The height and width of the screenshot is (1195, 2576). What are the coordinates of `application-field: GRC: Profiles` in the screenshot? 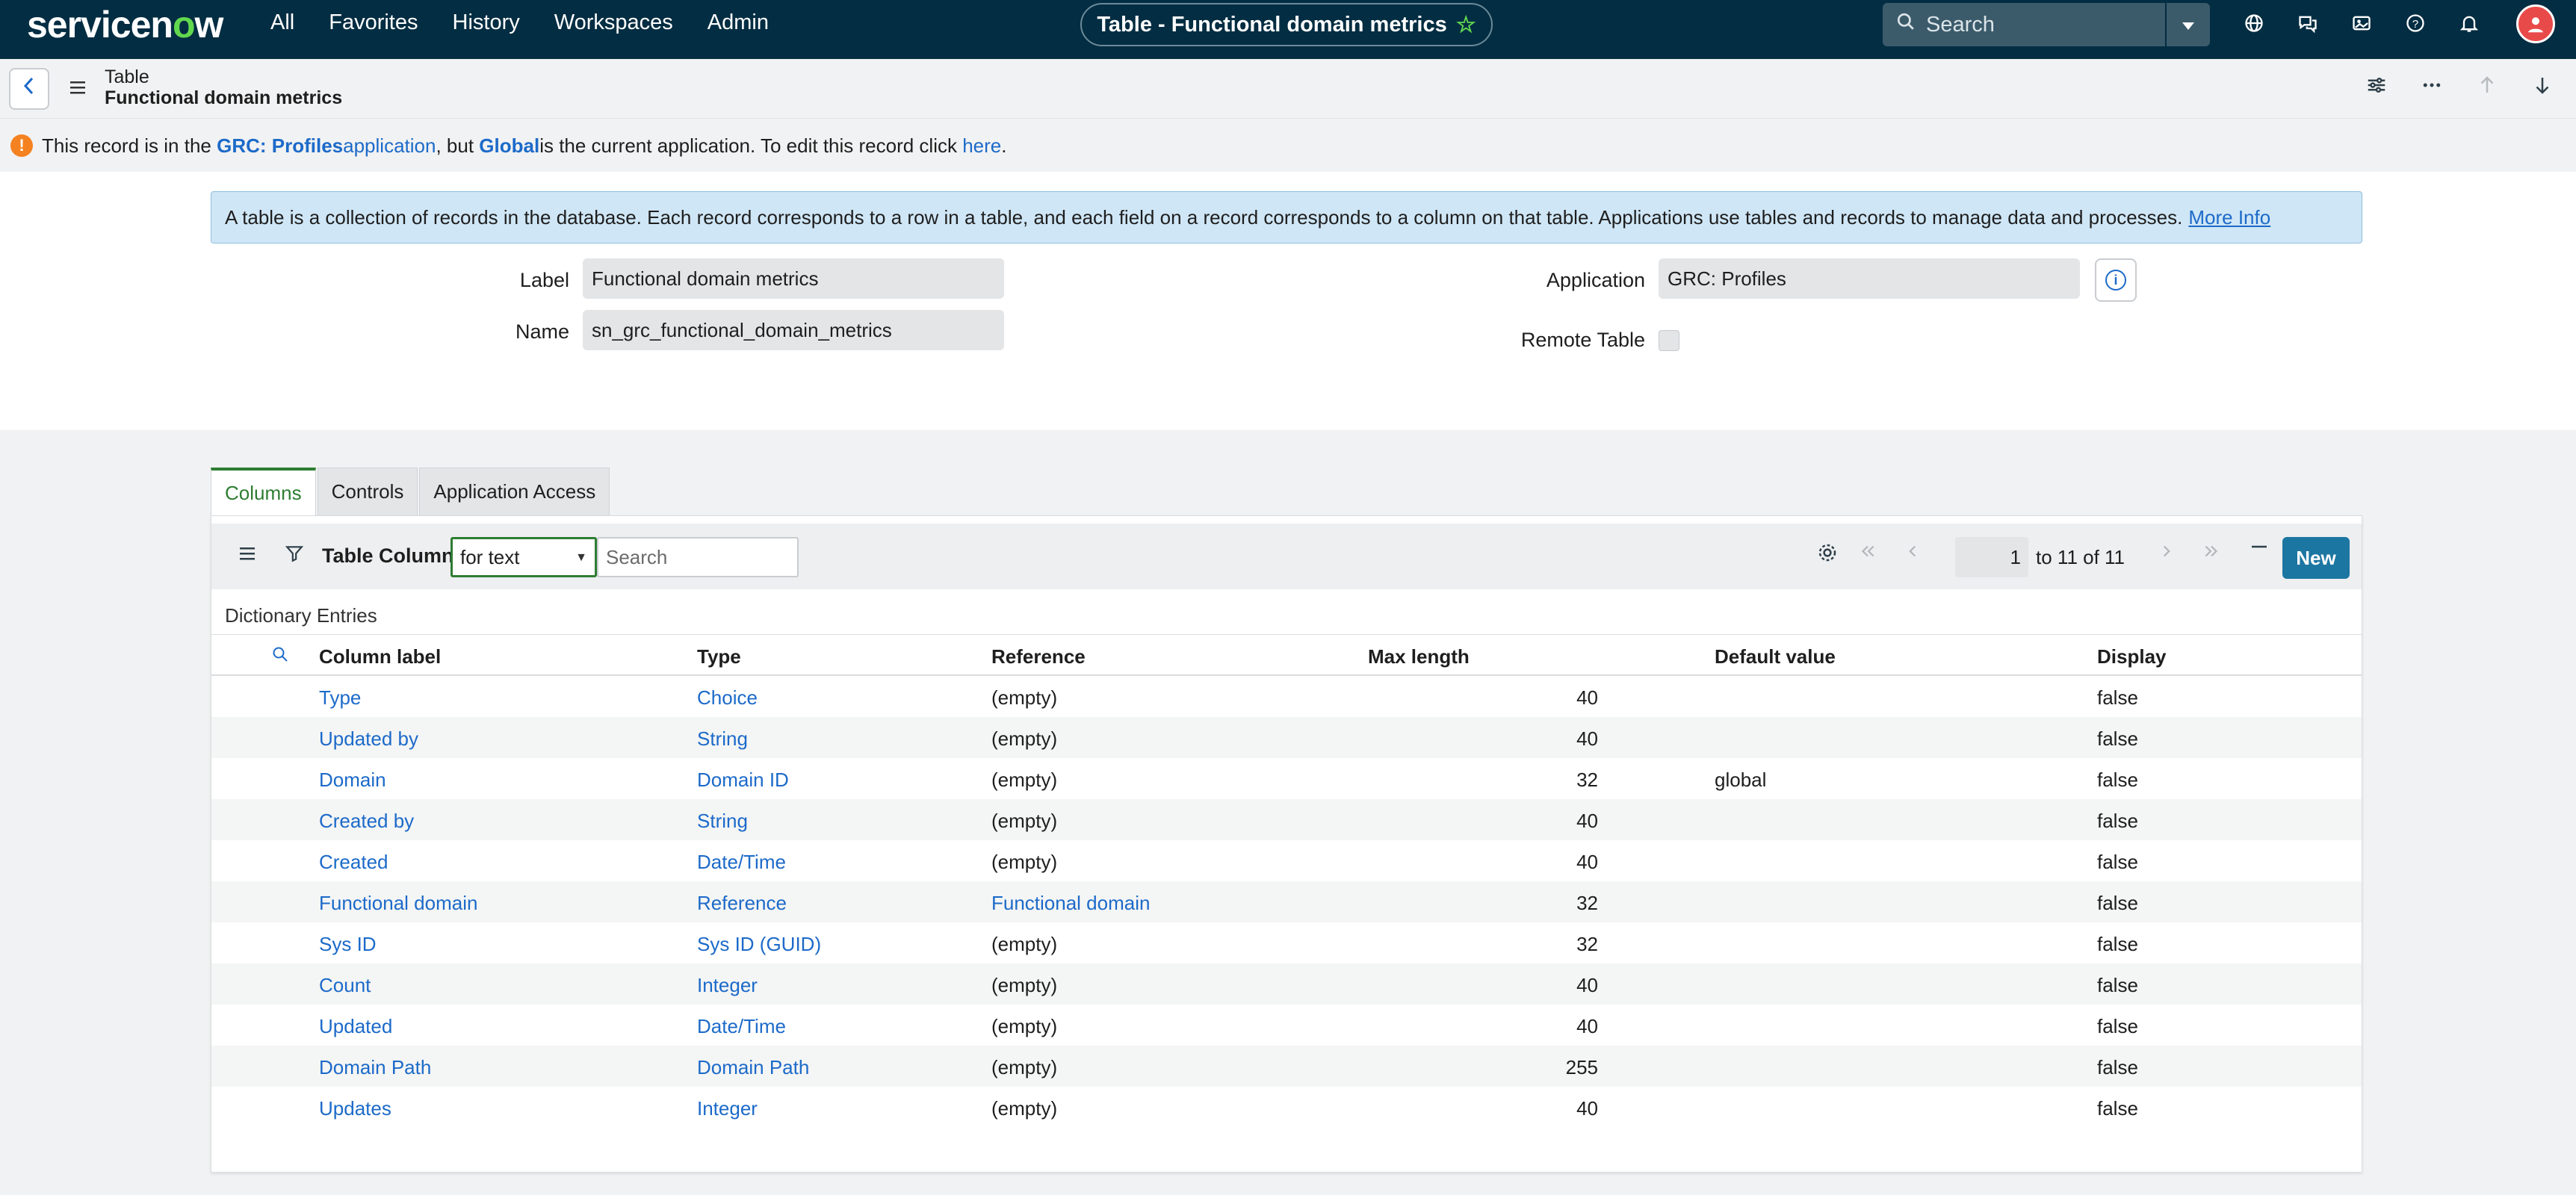 It's located at (1869, 278).